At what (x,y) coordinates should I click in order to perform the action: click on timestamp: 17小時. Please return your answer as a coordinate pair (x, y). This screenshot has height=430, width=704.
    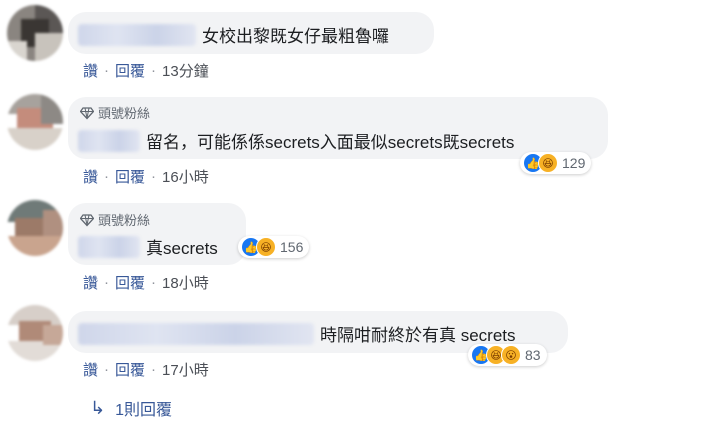
    Looking at the image, I should click on (185, 369).